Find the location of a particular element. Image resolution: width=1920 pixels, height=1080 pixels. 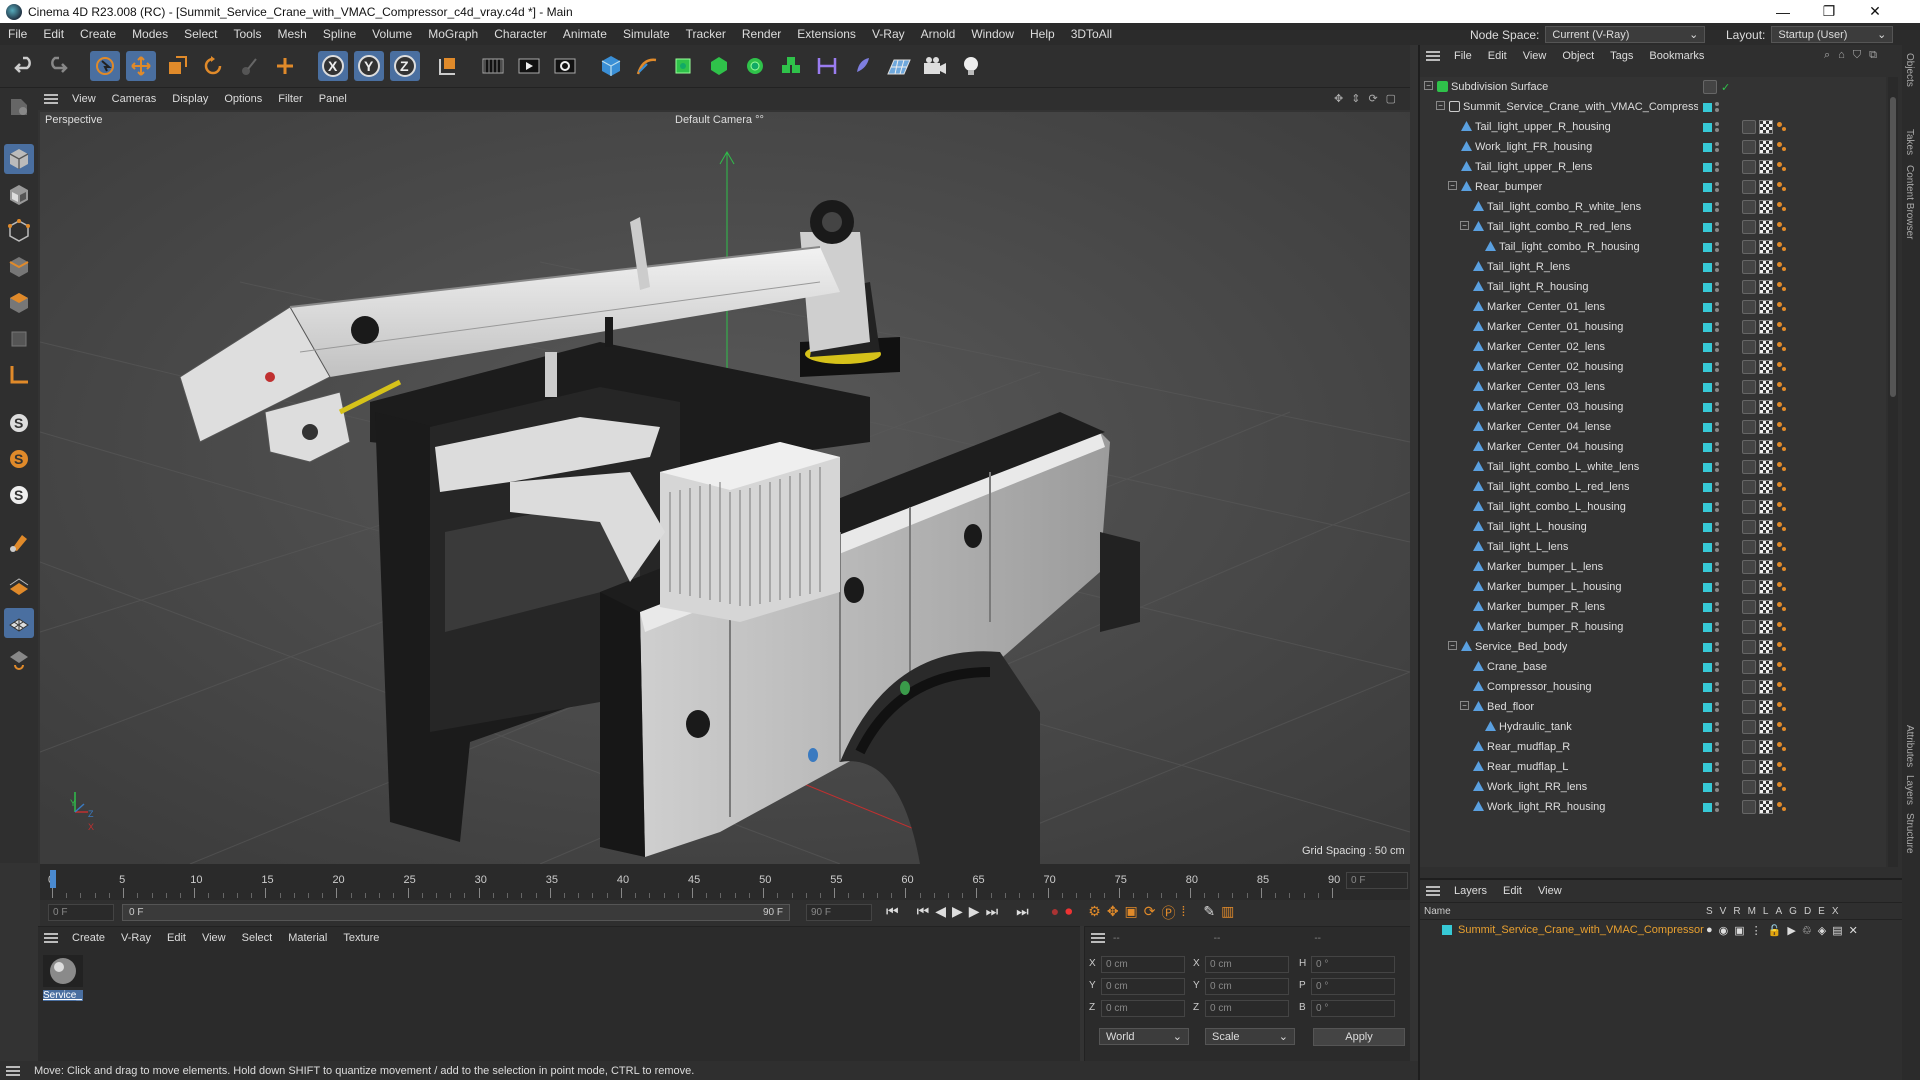

record-icon: ⏺ is located at coordinates (1068, 913).